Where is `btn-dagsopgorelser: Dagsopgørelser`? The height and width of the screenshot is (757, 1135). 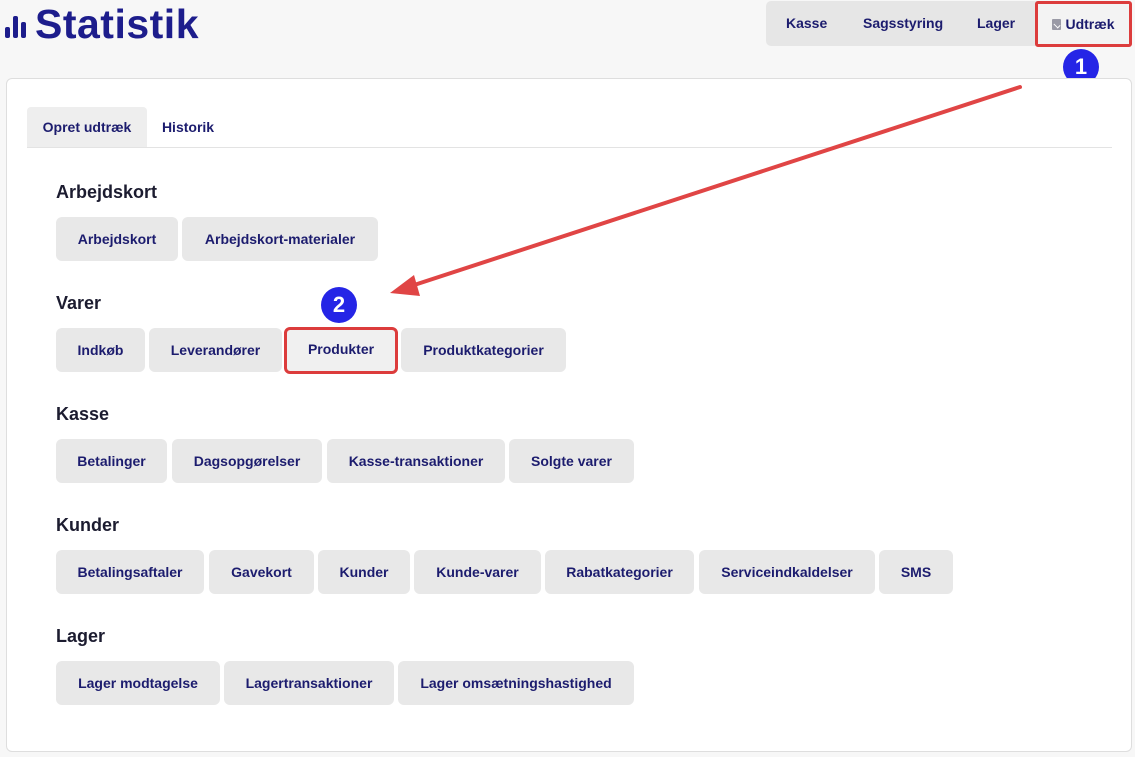 btn-dagsopgorelser: Dagsopgørelser is located at coordinates (247, 461).